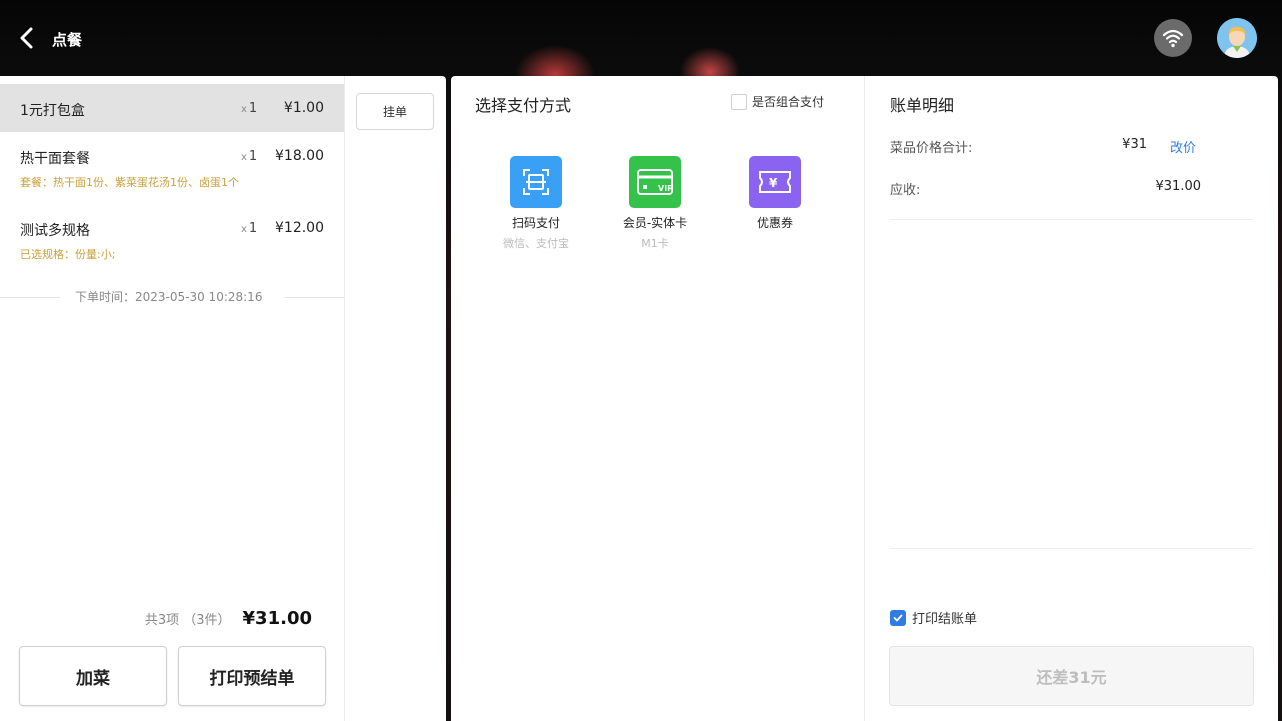 This screenshot has height=721, width=1282. I want to click on dish-total-label: 菜品价格合计:, so click(931, 148).